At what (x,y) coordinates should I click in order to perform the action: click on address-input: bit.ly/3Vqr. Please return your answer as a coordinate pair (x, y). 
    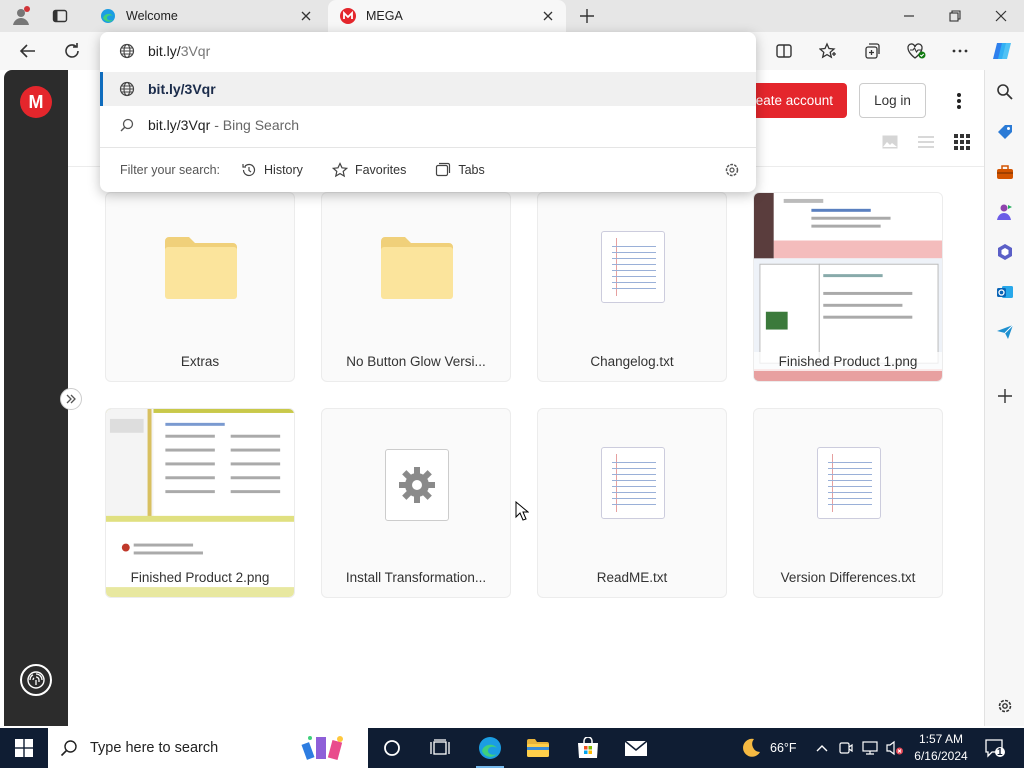
    Looking at the image, I should click on (179, 51).